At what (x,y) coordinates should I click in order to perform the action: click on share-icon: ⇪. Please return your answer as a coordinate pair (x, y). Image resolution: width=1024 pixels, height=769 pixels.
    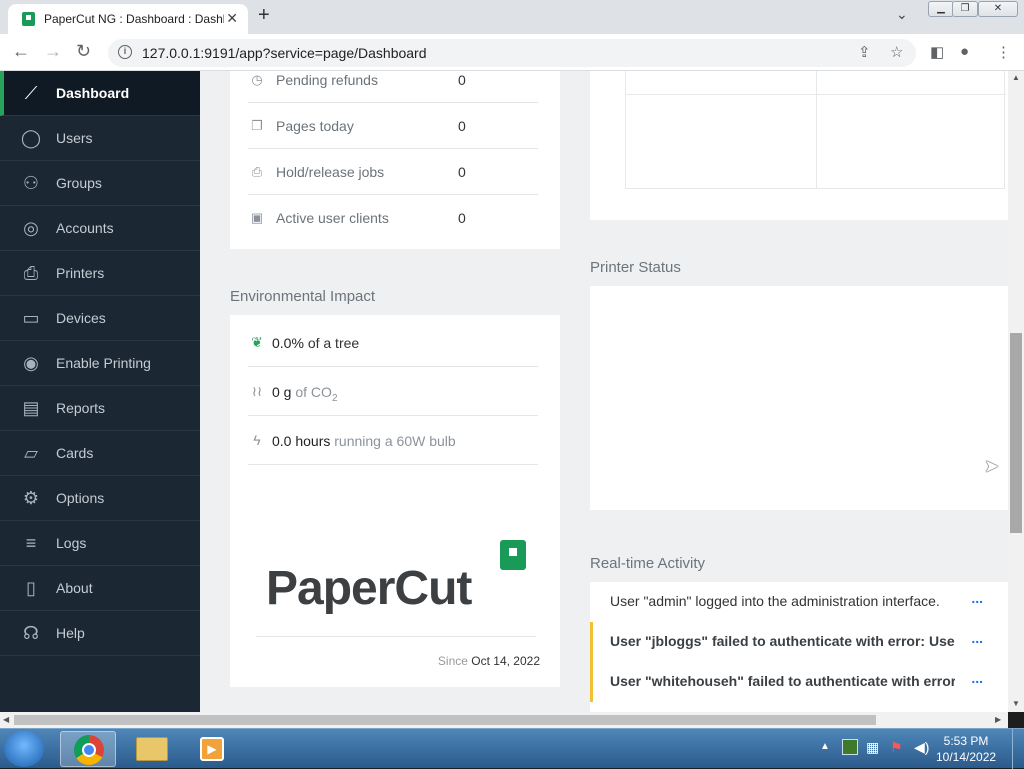
    Looking at the image, I should click on (864, 52).